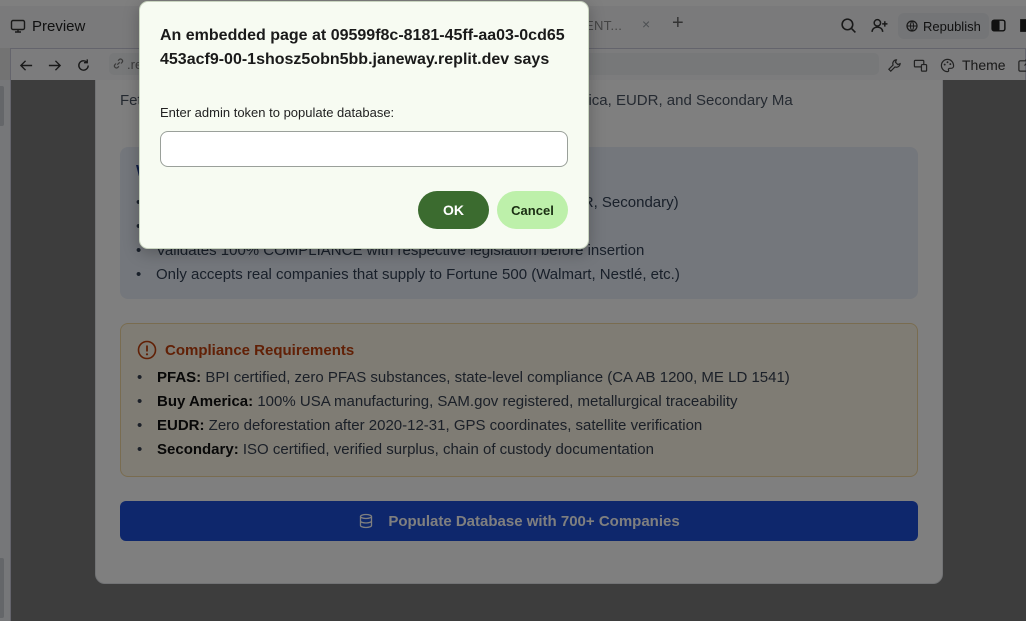 The width and height of the screenshot is (1026, 621). I want to click on admin-token-input, so click(364, 149).